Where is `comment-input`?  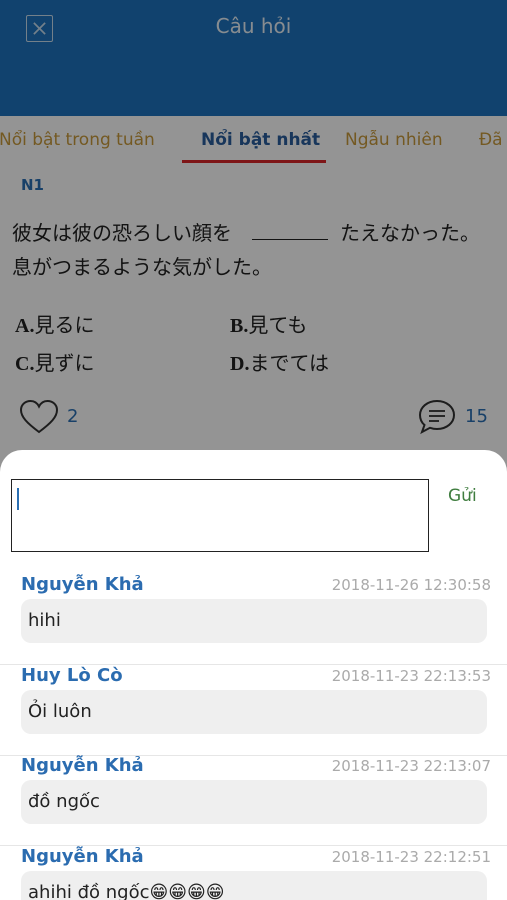
comment-input is located at coordinates (220, 515).